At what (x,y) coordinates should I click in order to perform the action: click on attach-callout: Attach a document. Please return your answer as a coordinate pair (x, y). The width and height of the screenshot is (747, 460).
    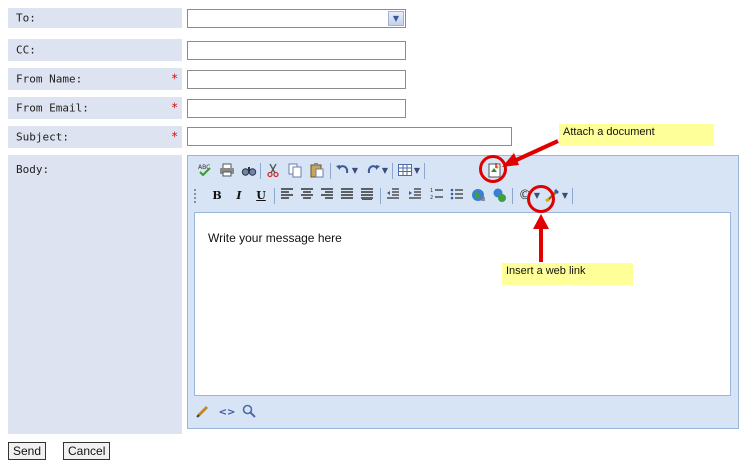
    Looking at the image, I should click on (636, 135).